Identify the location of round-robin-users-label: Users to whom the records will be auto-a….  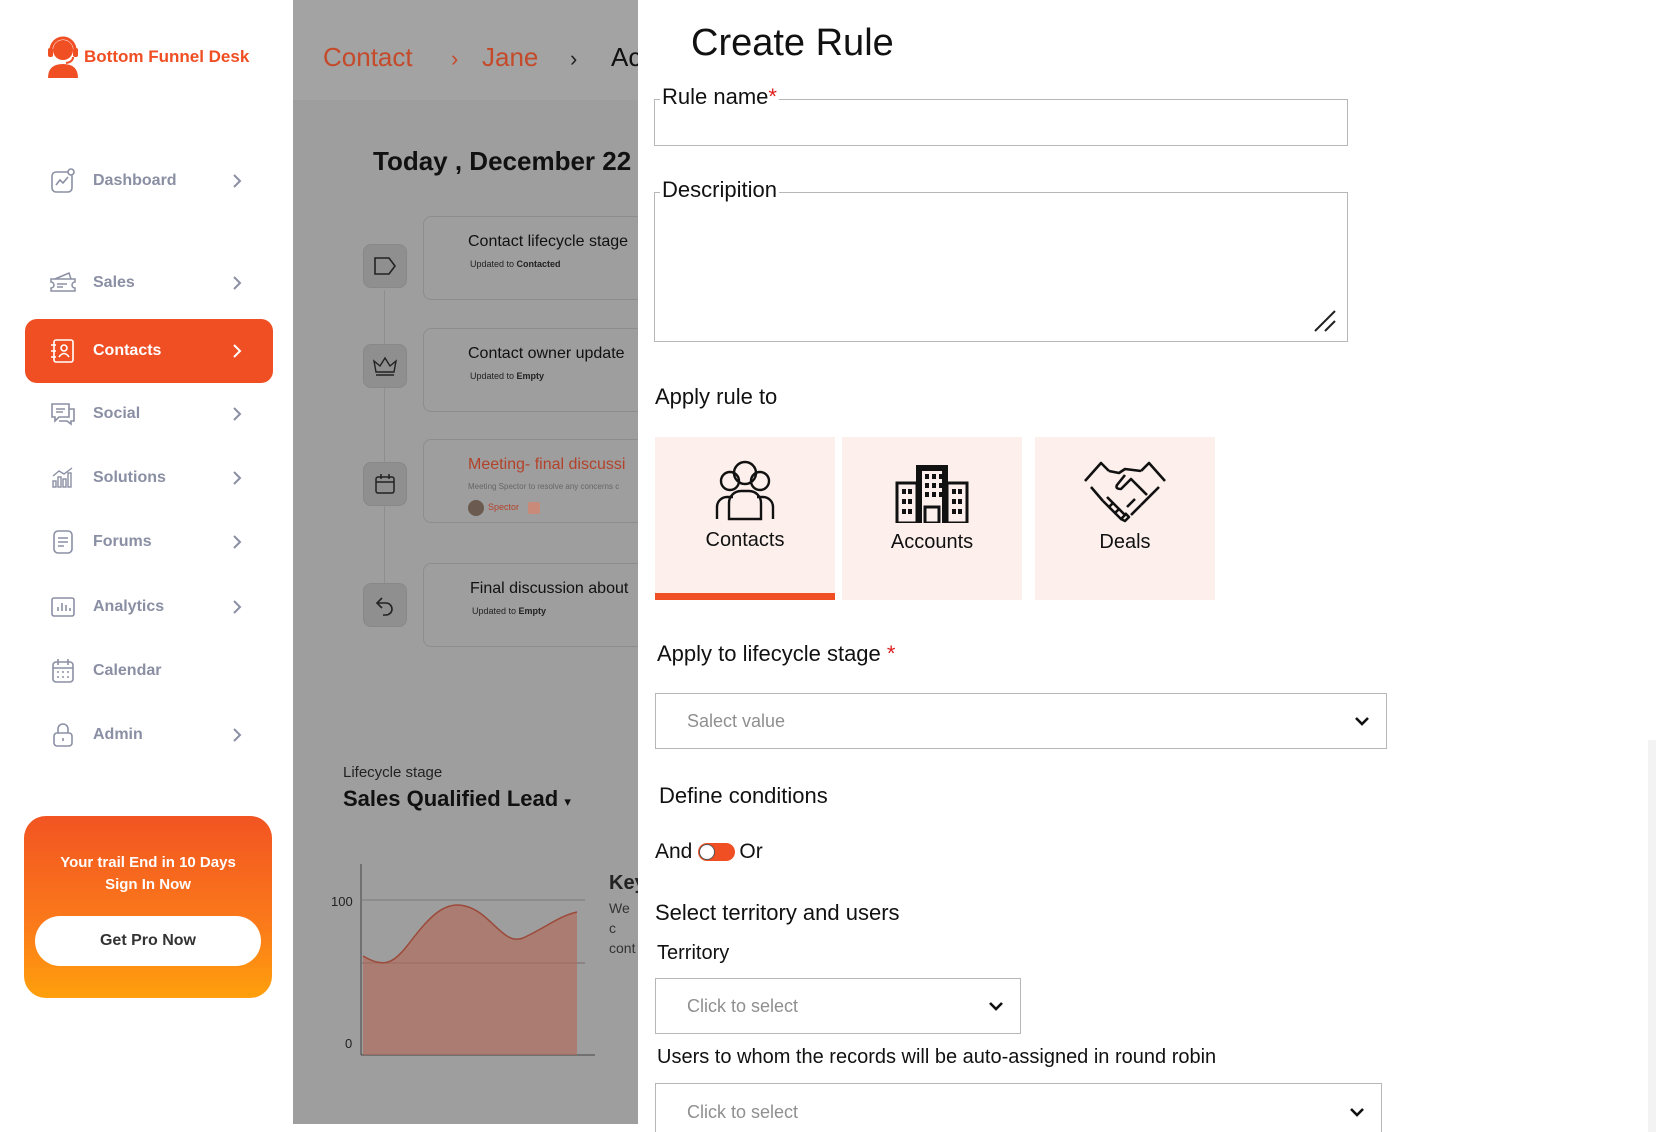
(937, 1057).